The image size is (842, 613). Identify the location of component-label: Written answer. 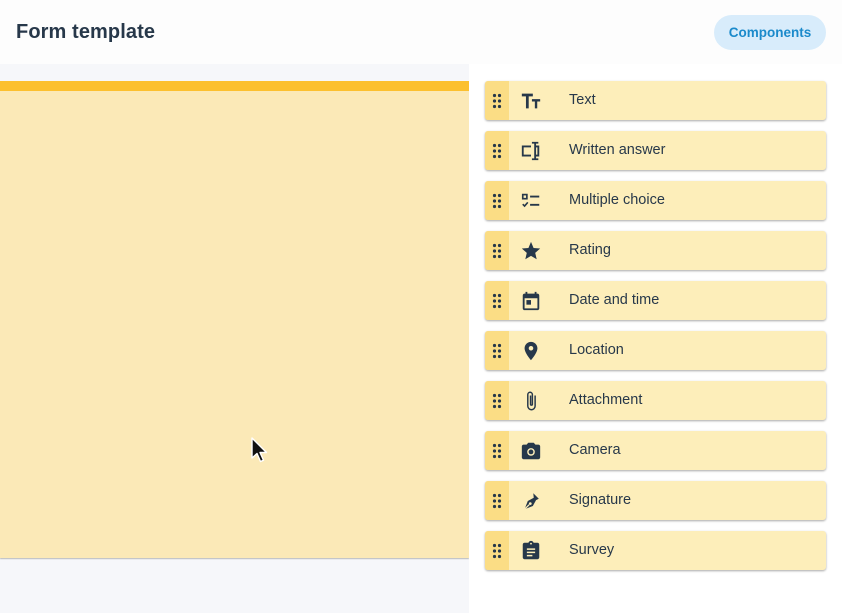
(617, 150).